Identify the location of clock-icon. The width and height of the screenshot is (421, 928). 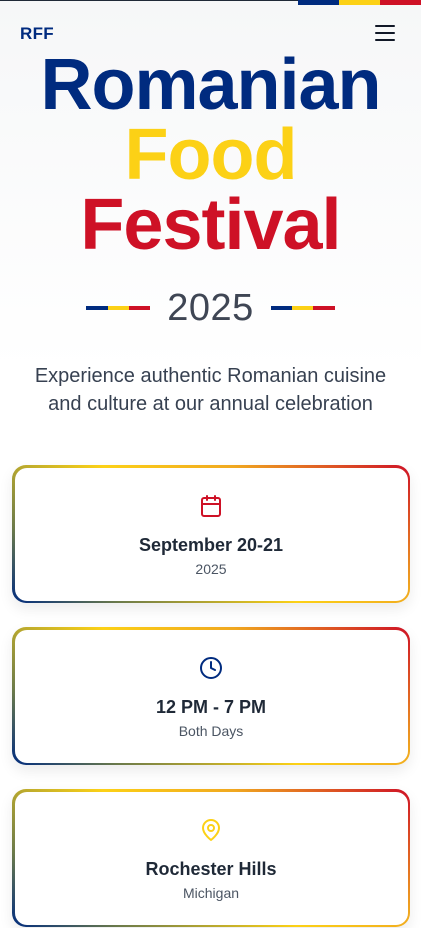
(211, 667).